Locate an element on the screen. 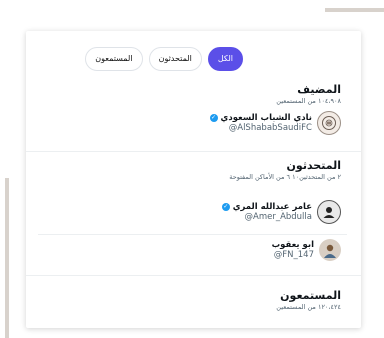 The height and width of the screenshot is (338, 384). host-user-row: نادي الشباب السعودي ✓ @AlShababSaudiFC is located at coordinates (189, 123).